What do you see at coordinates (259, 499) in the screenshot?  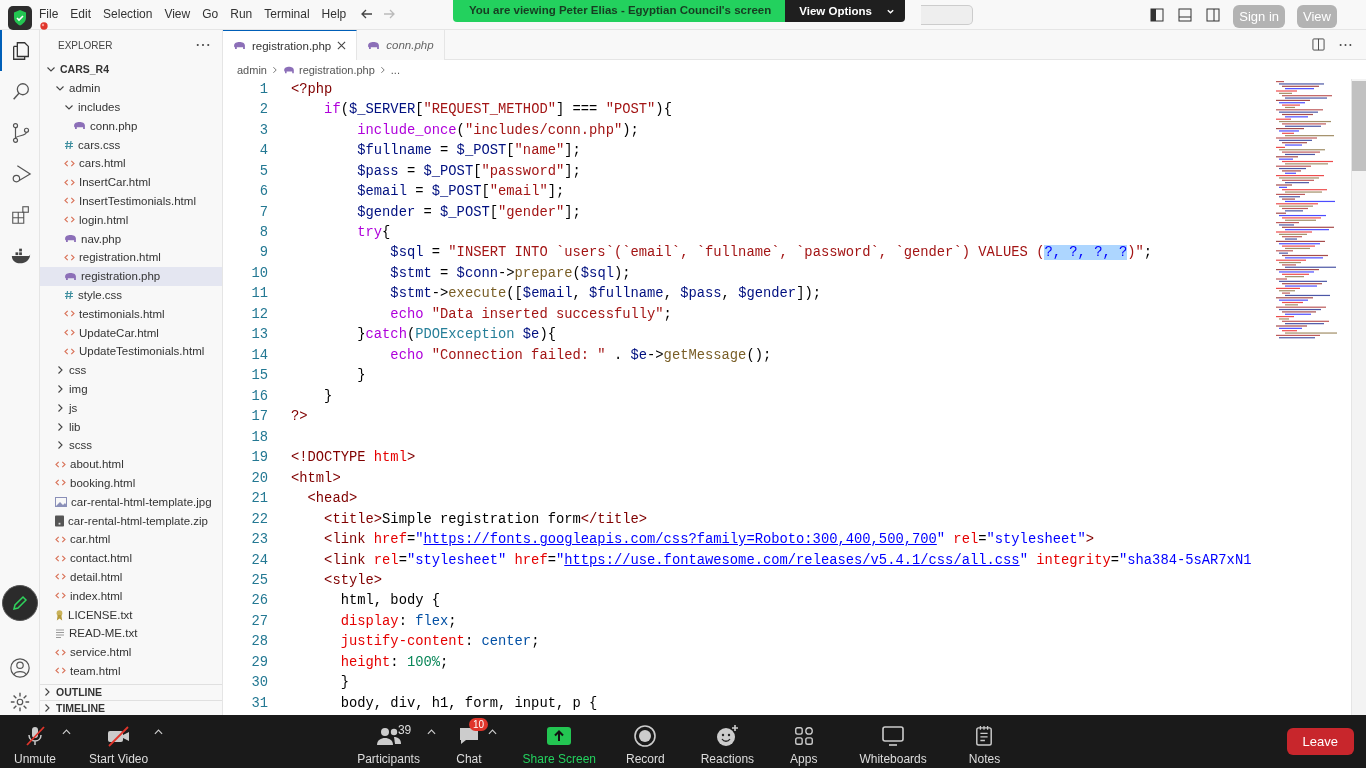 I see `line-number: 21` at bounding box center [259, 499].